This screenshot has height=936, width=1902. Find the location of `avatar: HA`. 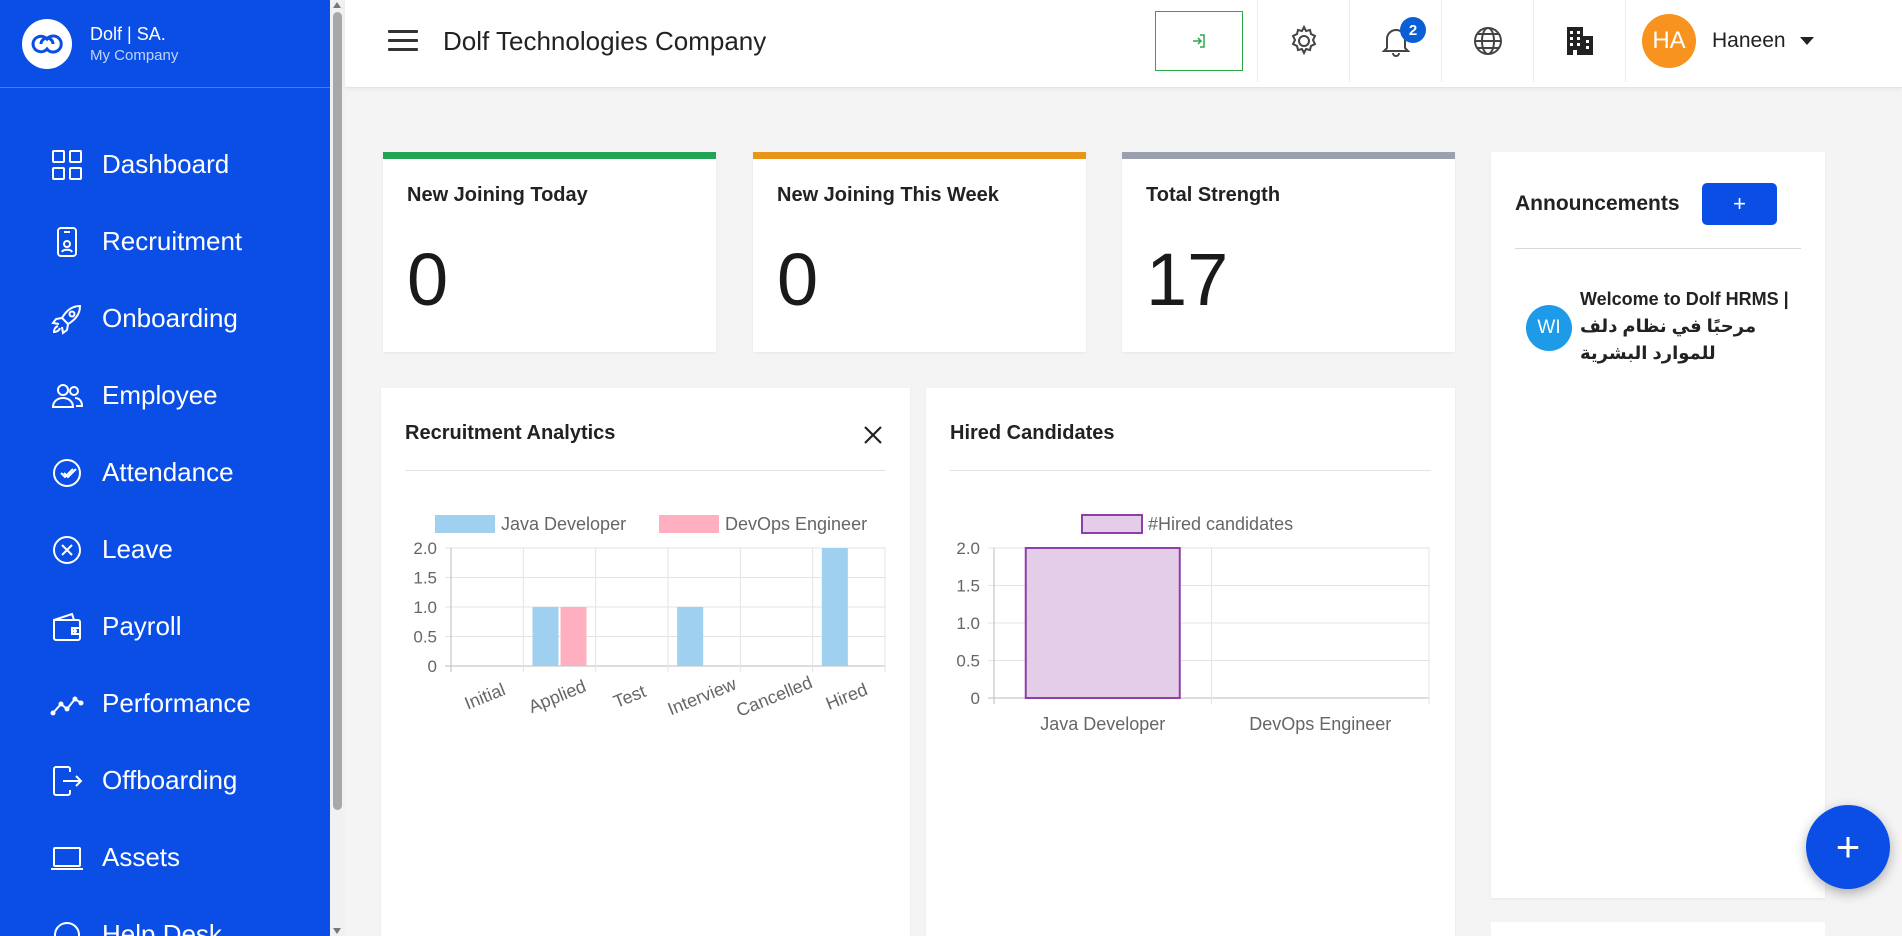

avatar: HA is located at coordinates (1669, 41).